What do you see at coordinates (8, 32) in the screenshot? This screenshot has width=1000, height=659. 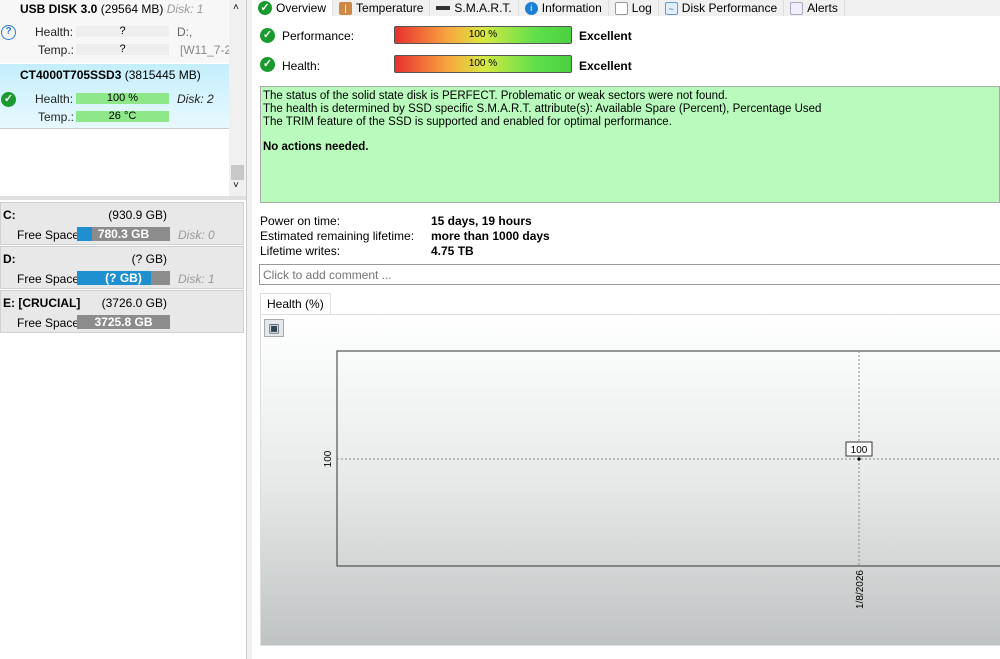 I see `question-icon: ?` at bounding box center [8, 32].